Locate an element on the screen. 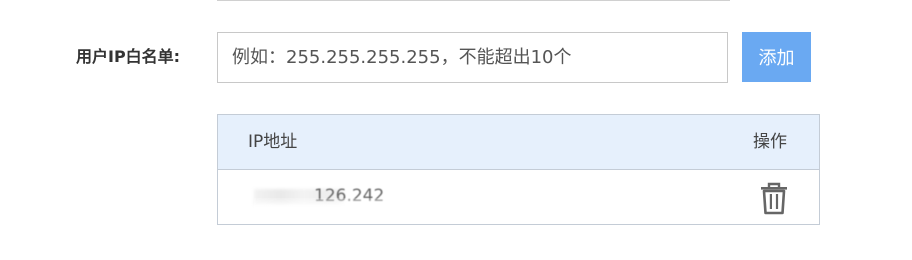  ip-mask is located at coordinates (327, 203).